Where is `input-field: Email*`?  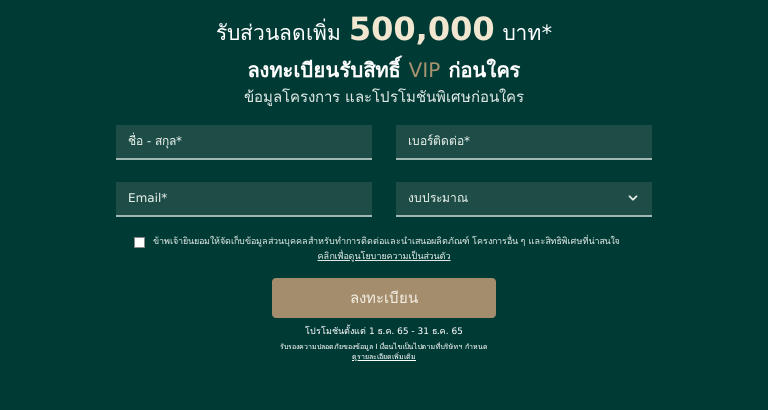 input-field: Email* is located at coordinates (244, 199).